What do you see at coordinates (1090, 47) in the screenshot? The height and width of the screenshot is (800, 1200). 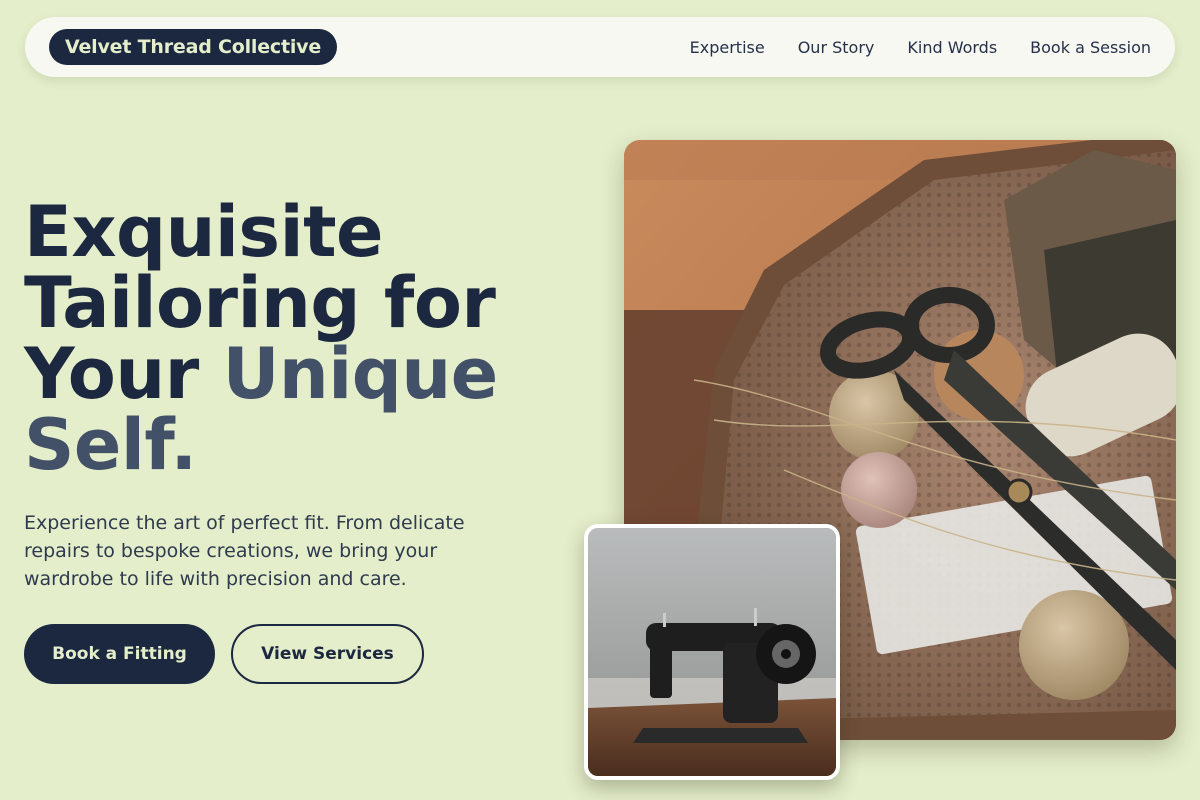 I see `nav-link-book-session: Book a Session` at bounding box center [1090, 47].